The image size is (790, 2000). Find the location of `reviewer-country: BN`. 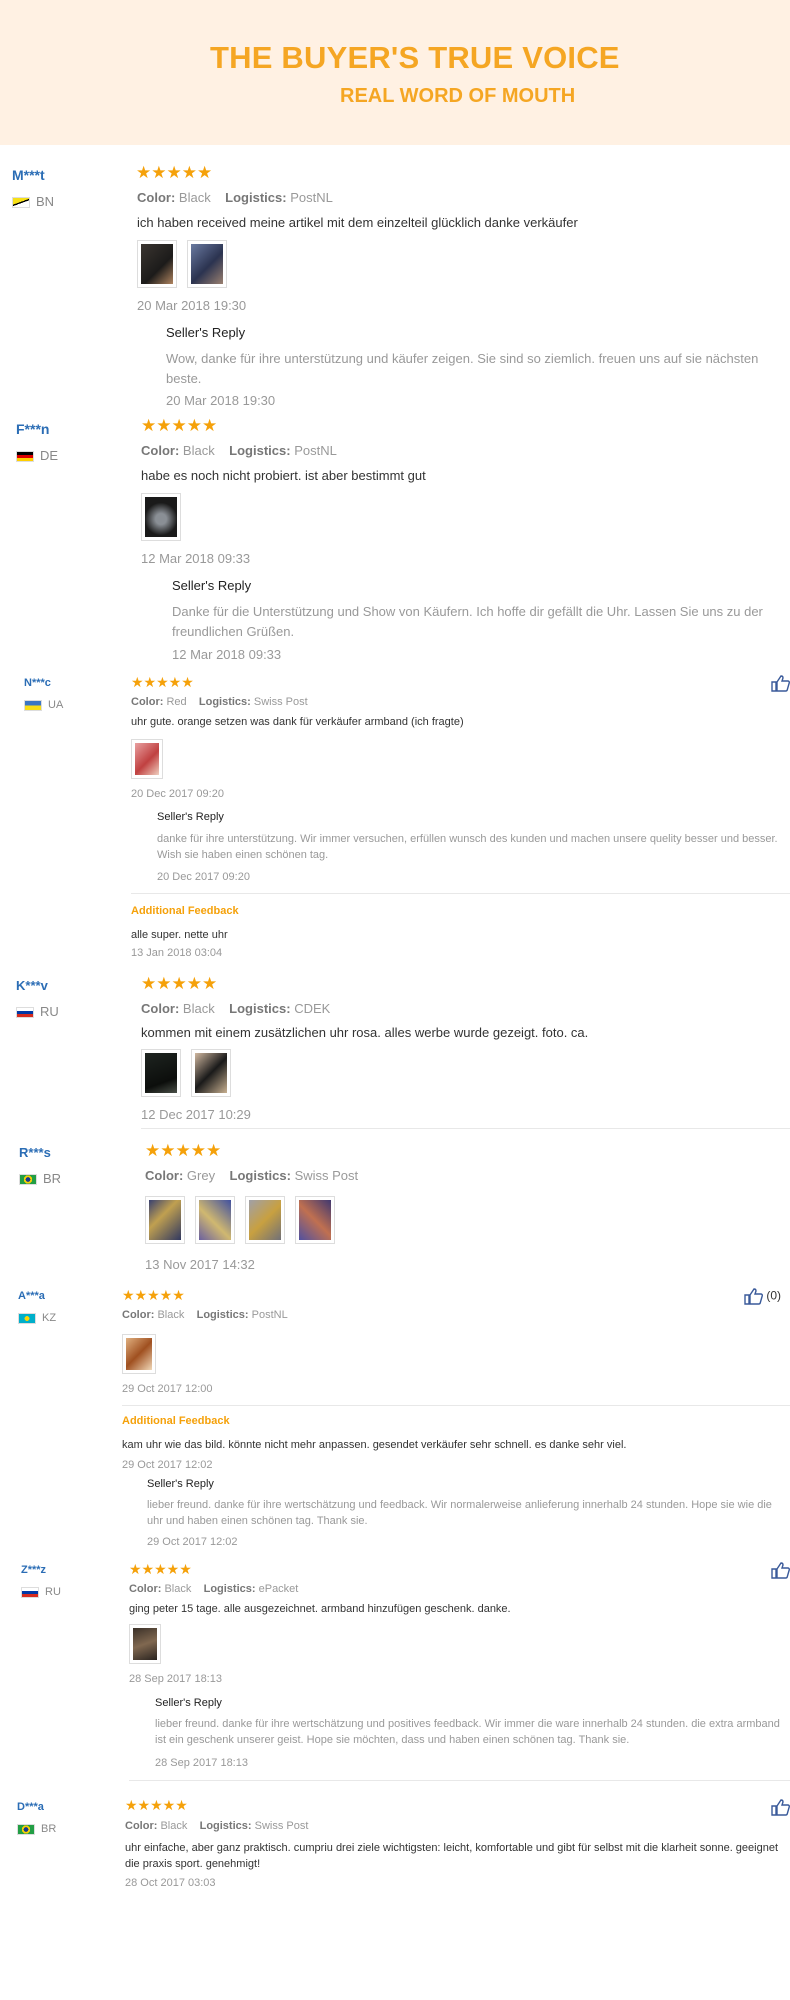

reviewer-country: BN is located at coordinates (33, 201).